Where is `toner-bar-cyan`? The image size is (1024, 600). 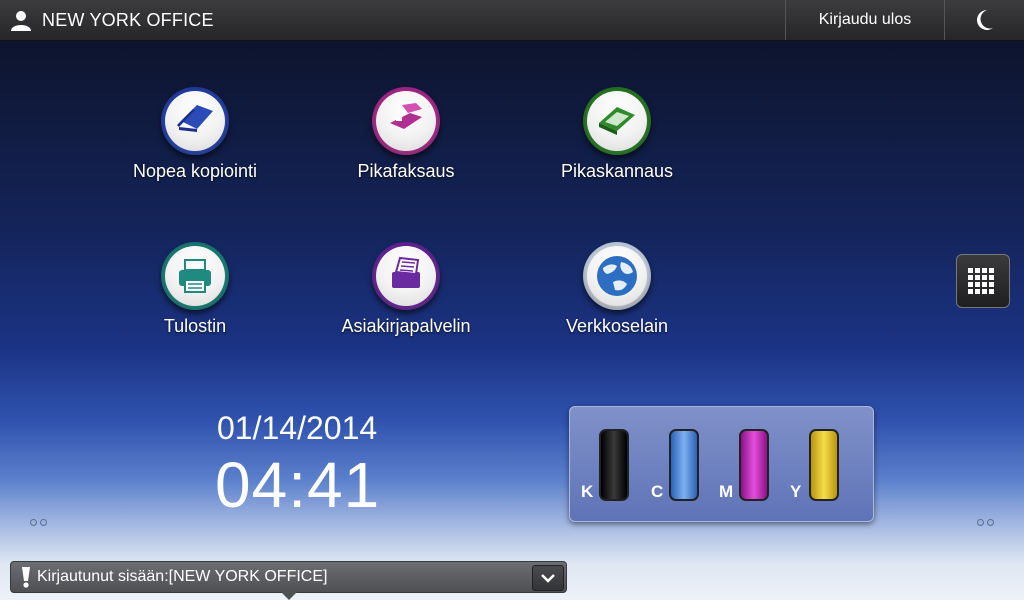
toner-bar-cyan is located at coordinates (684, 465).